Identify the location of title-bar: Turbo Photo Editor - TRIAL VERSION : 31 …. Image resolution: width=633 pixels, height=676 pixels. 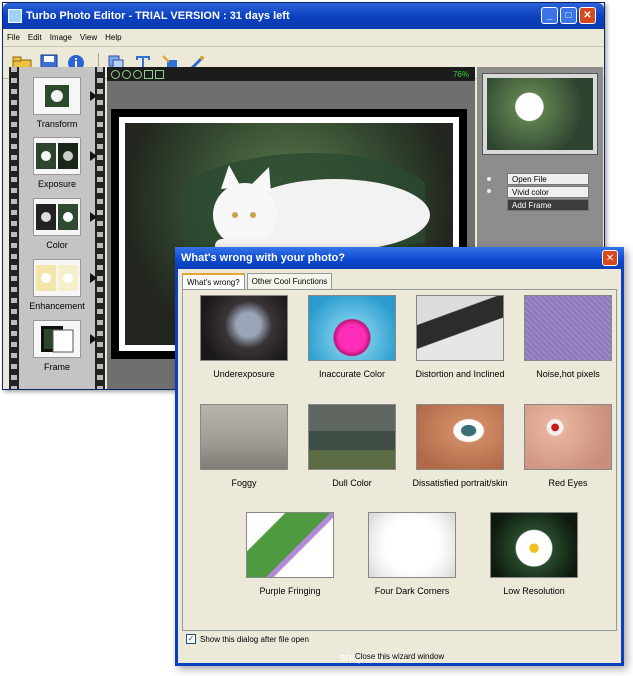
(303, 16).